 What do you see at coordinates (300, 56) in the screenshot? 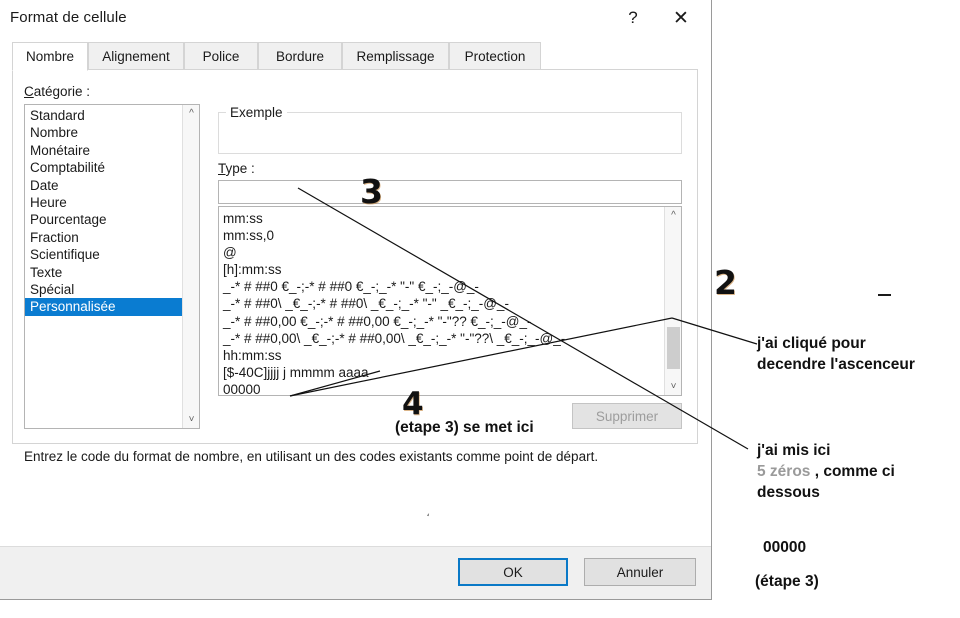
I see `tab-bordure: Bordure` at bounding box center [300, 56].